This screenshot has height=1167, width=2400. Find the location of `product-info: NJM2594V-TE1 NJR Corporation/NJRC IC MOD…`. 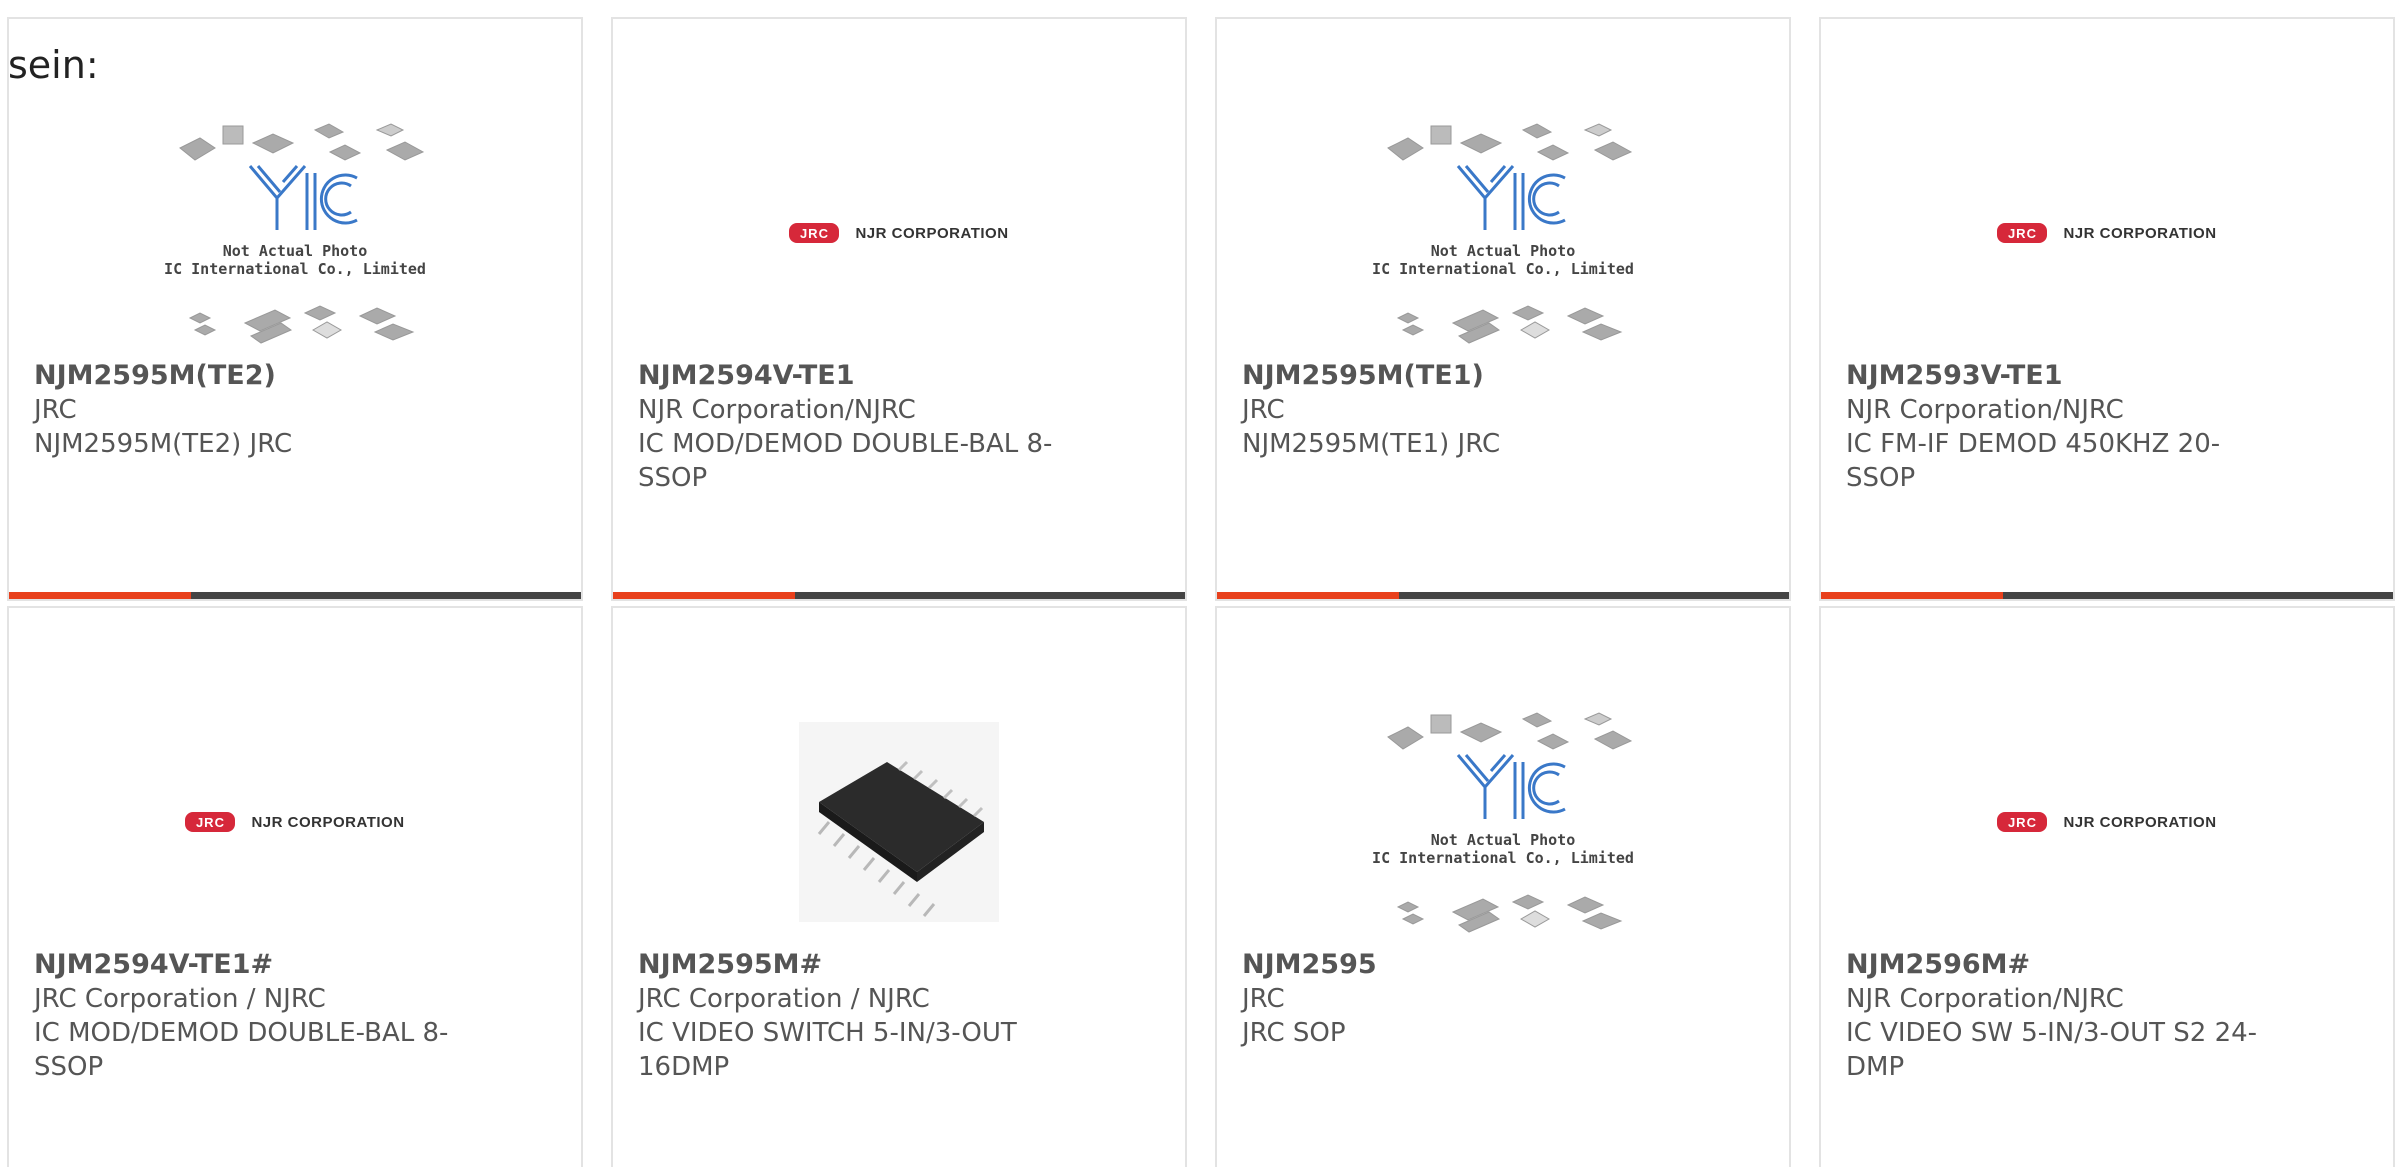

product-info: NJM2594V-TE1 NJR Corporation/NJRC IC MOD… is located at coordinates (848, 427).